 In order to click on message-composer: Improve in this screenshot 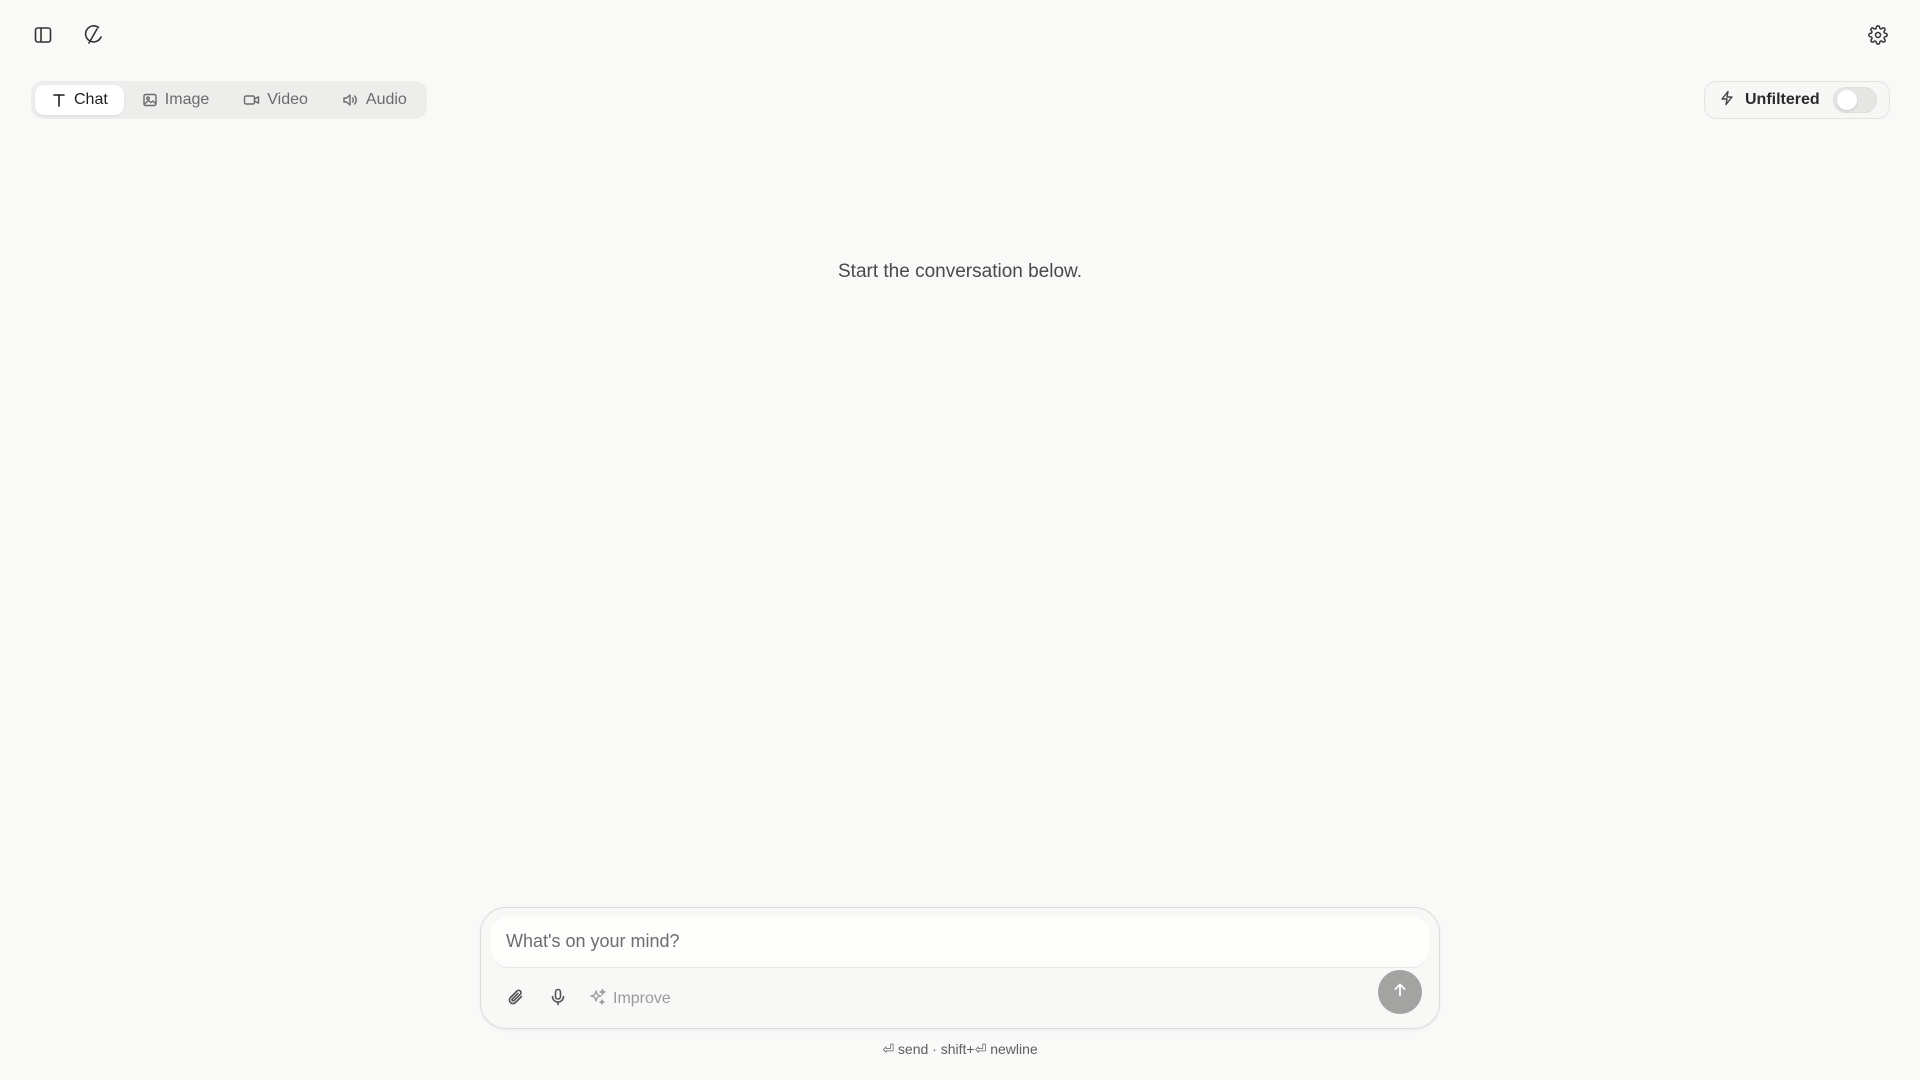, I will do `click(960, 968)`.